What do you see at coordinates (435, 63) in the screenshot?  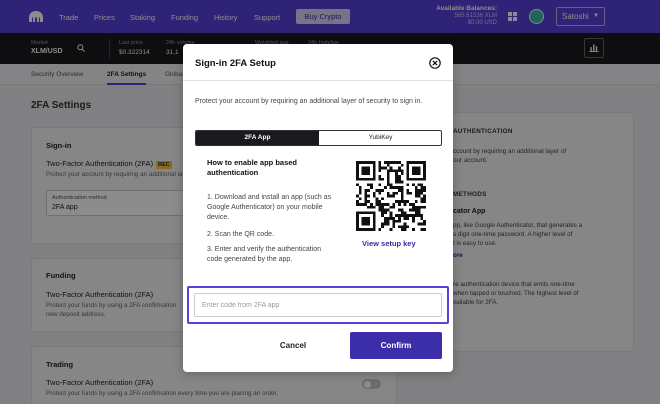 I see `close-icon` at bounding box center [435, 63].